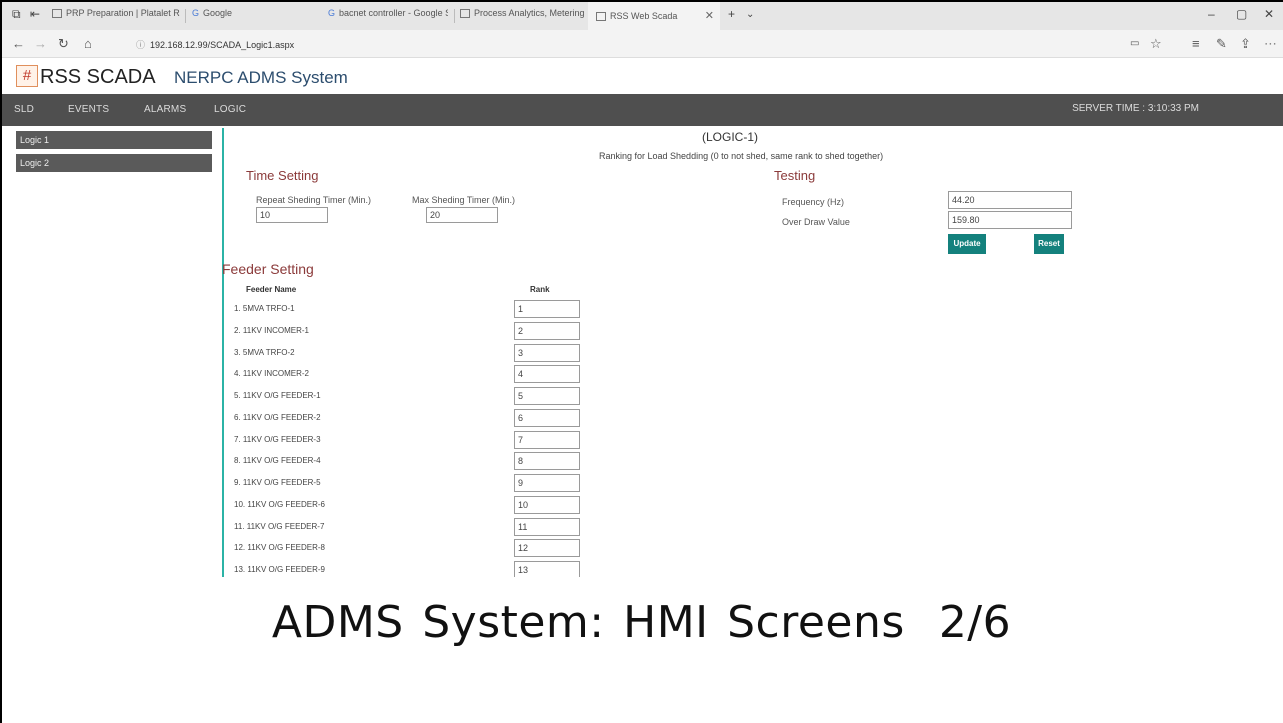  What do you see at coordinates (1241, 14) in the screenshot?
I see `maximize-icon: ▢` at bounding box center [1241, 14].